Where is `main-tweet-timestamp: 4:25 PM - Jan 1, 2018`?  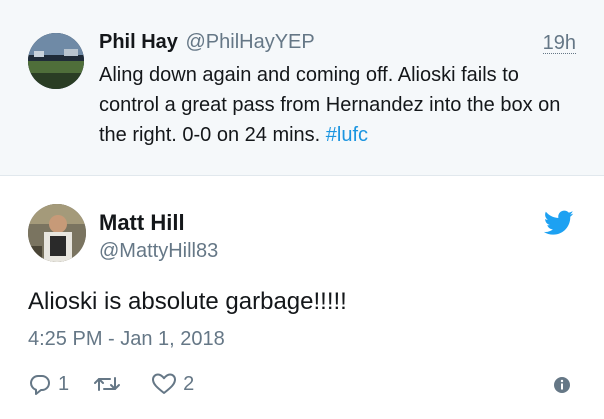 main-tweet-timestamp: 4:25 PM - Jan 1, 2018 is located at coordinates (126, 339).